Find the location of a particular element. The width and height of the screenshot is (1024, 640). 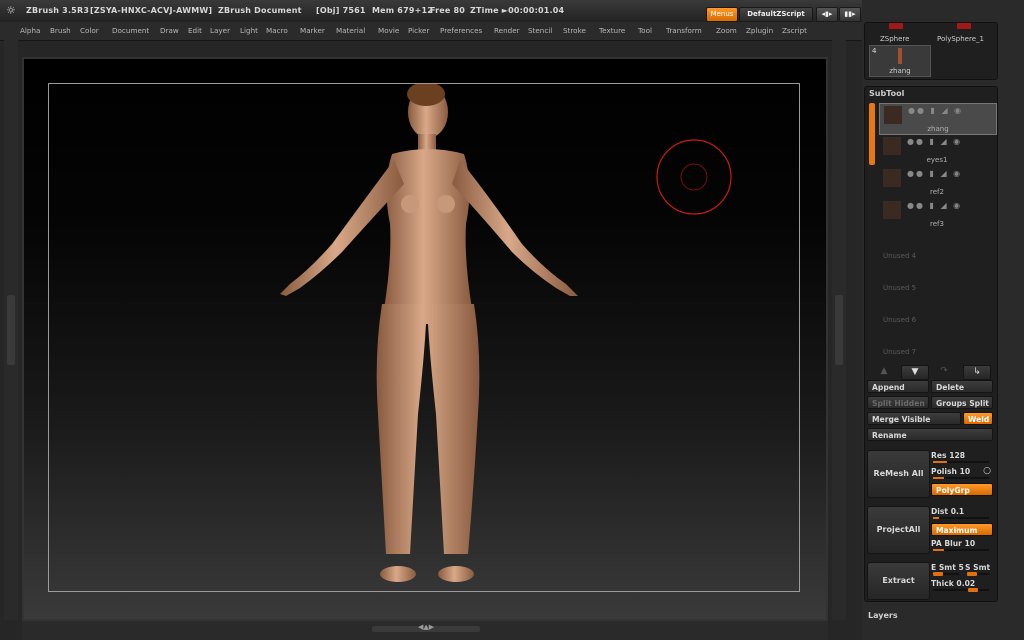

project-all-button: ProjectAll is located at coordinates (898, 530).